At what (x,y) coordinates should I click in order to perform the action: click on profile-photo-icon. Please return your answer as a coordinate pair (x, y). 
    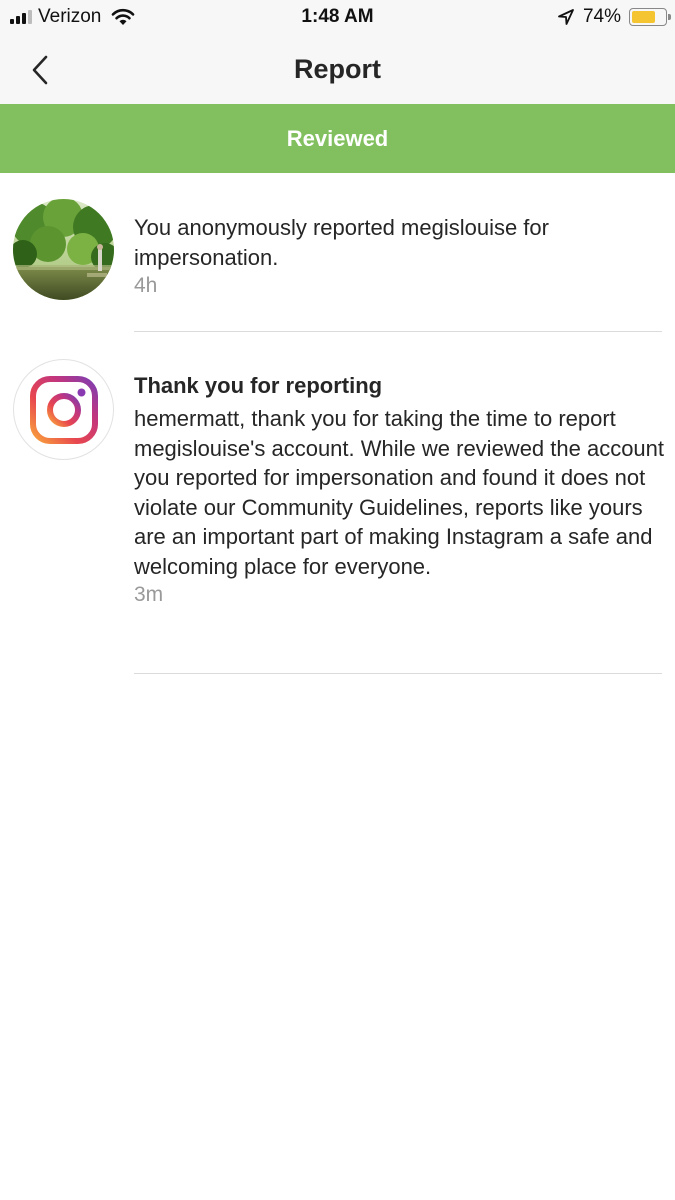
    Looking at the image, I should click on (63, 249).